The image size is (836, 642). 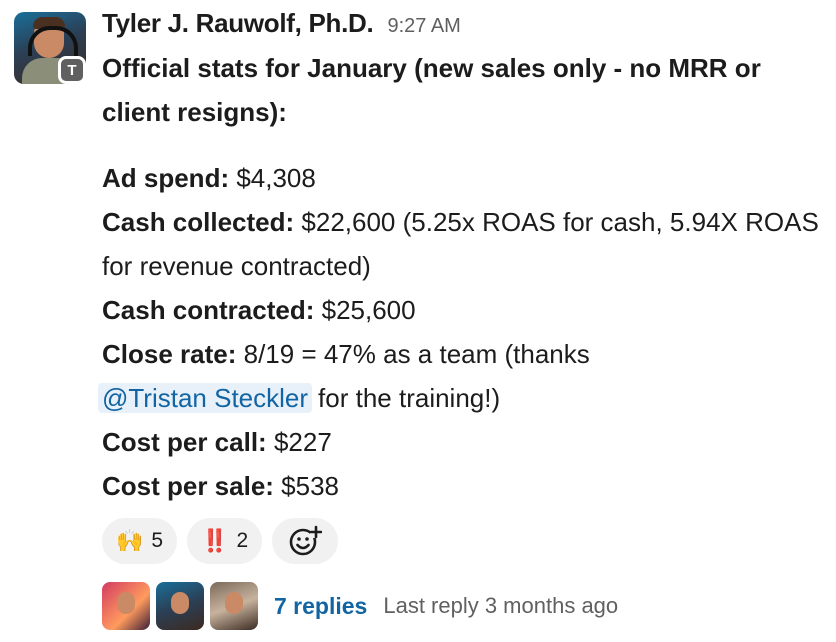 I want to click on message-timestamp: 9:27 AM, so click(x=423, y=26).